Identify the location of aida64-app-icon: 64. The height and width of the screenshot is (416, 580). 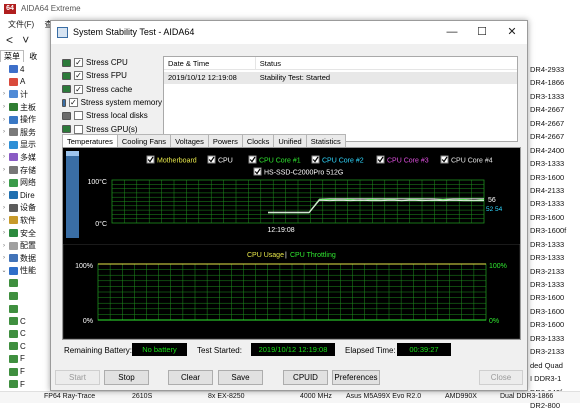
(10, 9).